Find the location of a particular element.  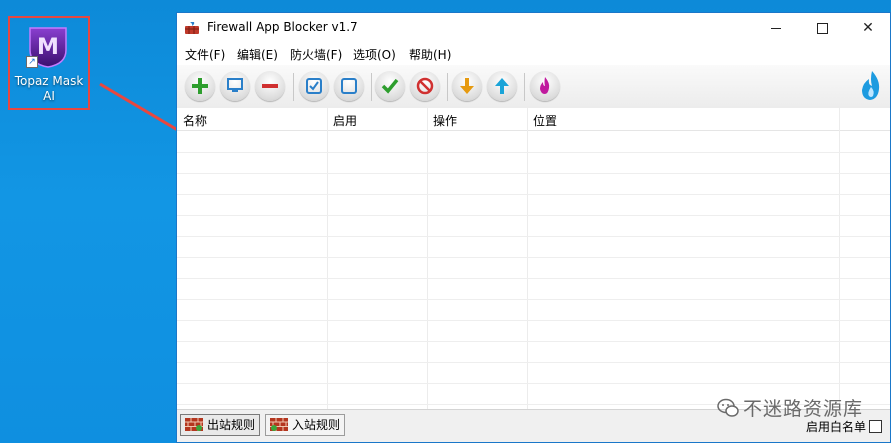

monitor-icon is located at coordinates (235, 85).